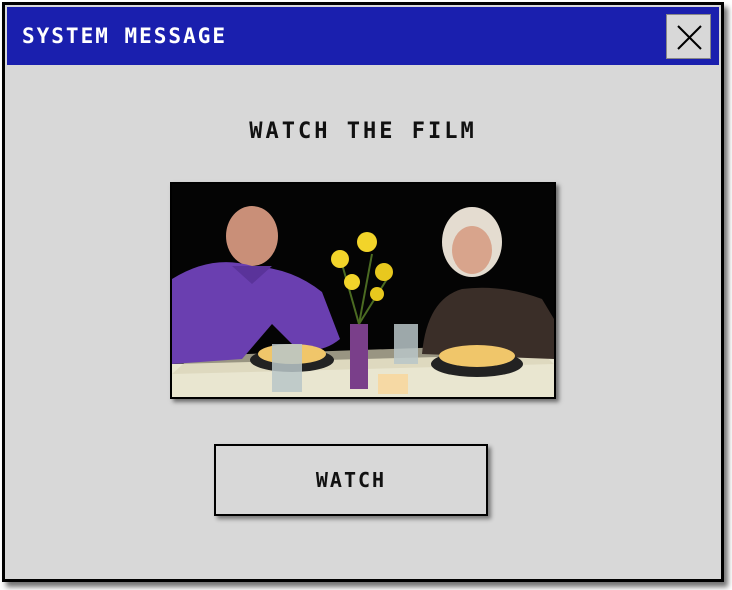  I want to click on close-button, so click(688, 36).